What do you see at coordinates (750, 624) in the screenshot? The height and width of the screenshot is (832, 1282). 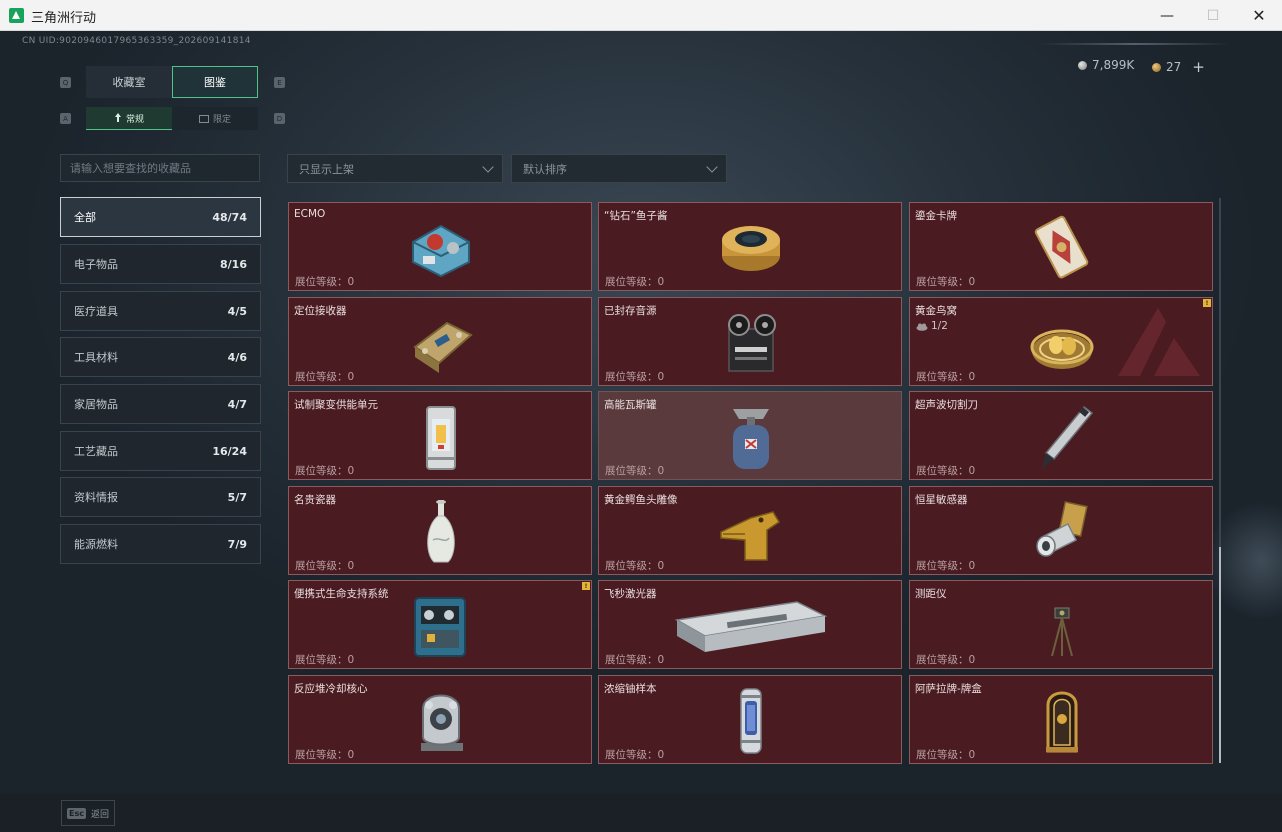 I see `collectible-card: 飞秒激光器 展位等级：0` at bounding box center [750, 624].